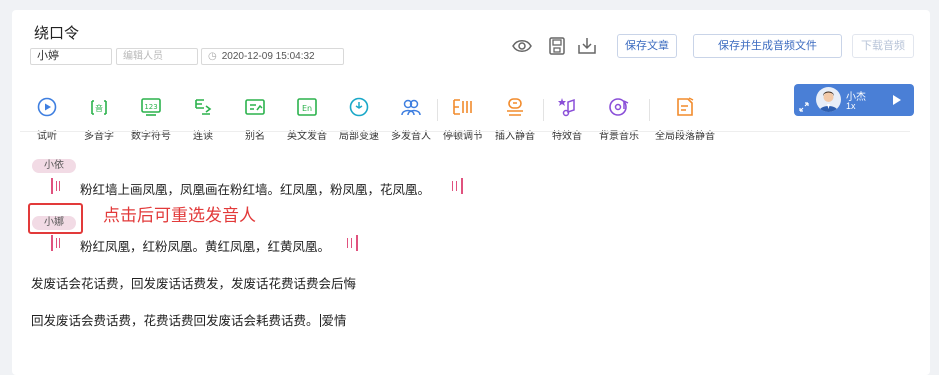  I want to click on tool-local-speed: 局部变速, so click(359, 119).